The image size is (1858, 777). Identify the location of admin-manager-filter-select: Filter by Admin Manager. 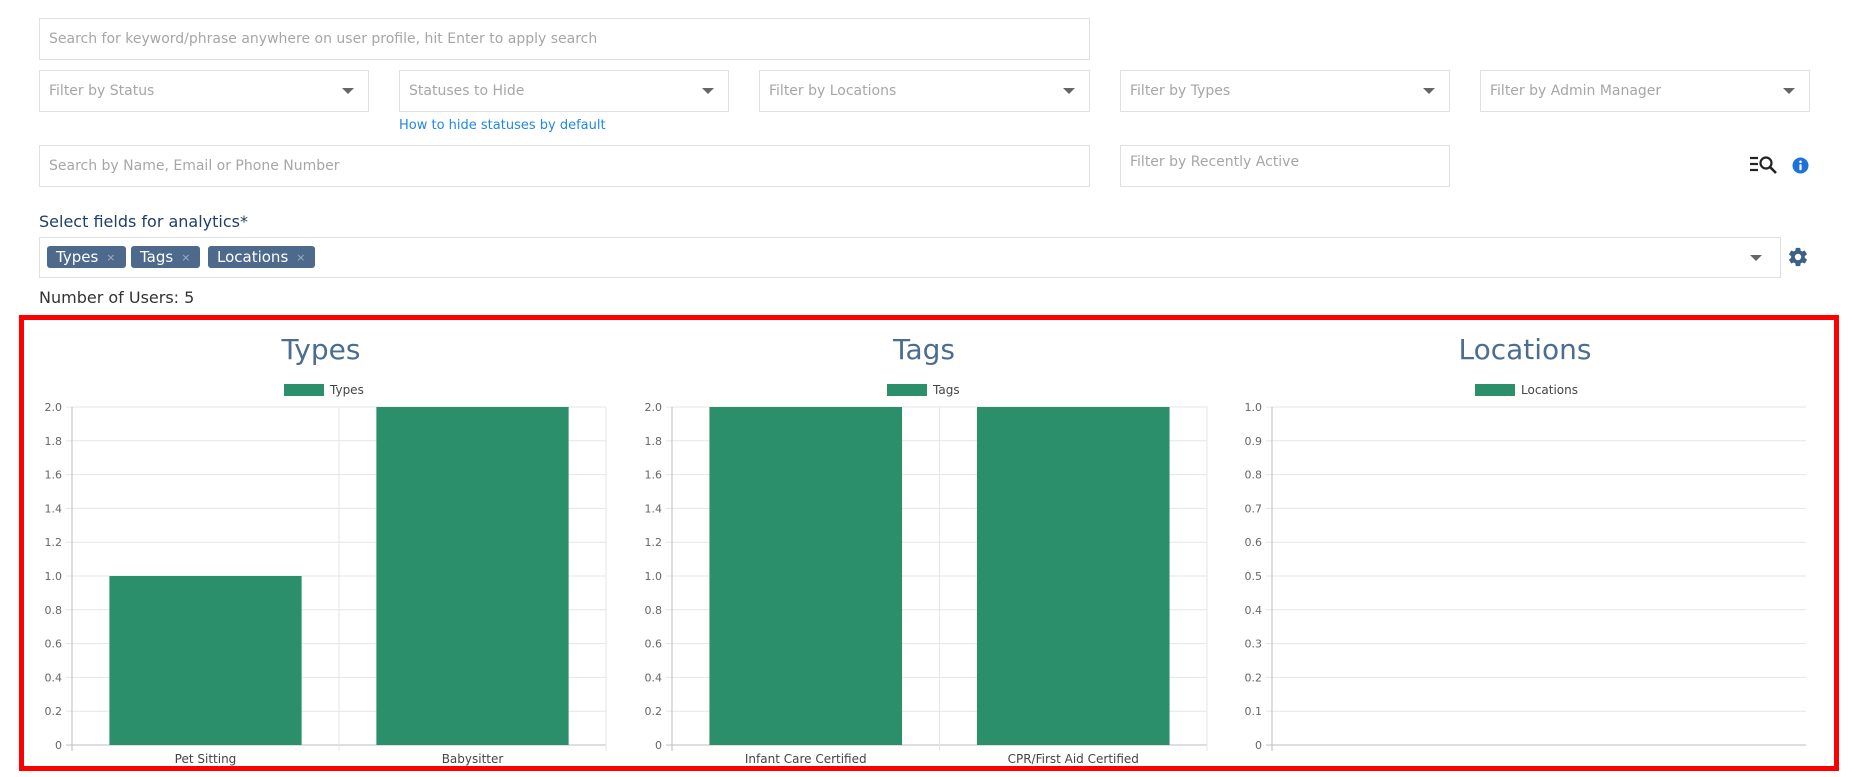
(1645, 91).